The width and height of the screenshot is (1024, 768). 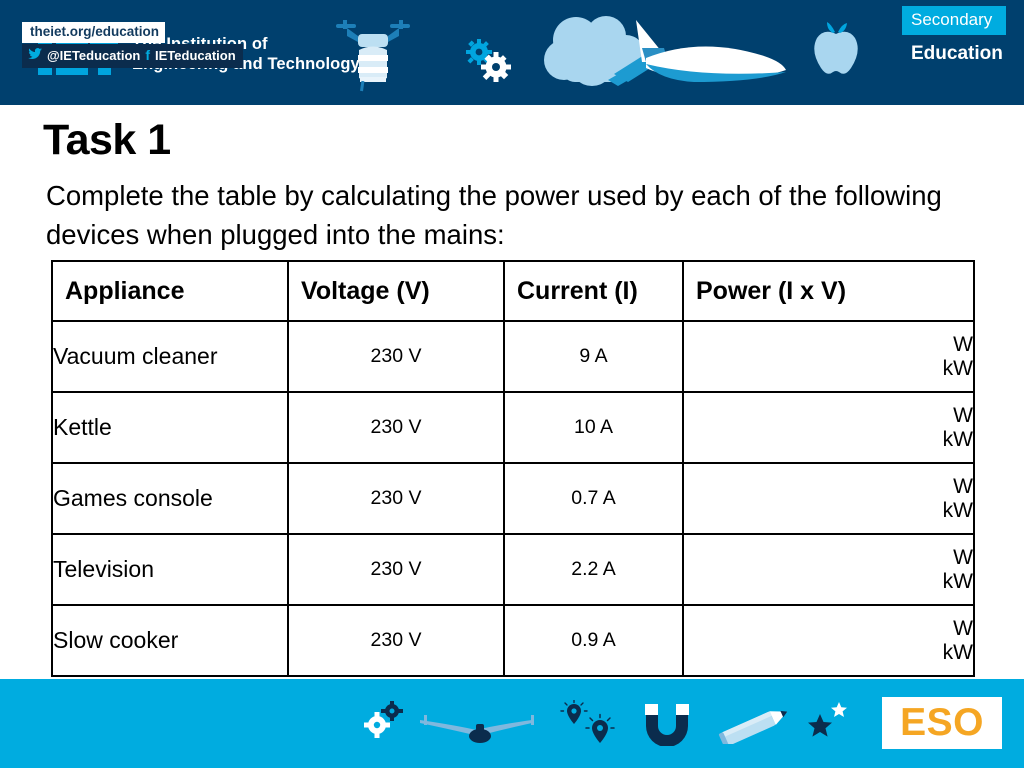 What do you see at coordinates (593, 427) in the screenshot?
I see `cell-current: 10 A` at bounding box center [593, 427].